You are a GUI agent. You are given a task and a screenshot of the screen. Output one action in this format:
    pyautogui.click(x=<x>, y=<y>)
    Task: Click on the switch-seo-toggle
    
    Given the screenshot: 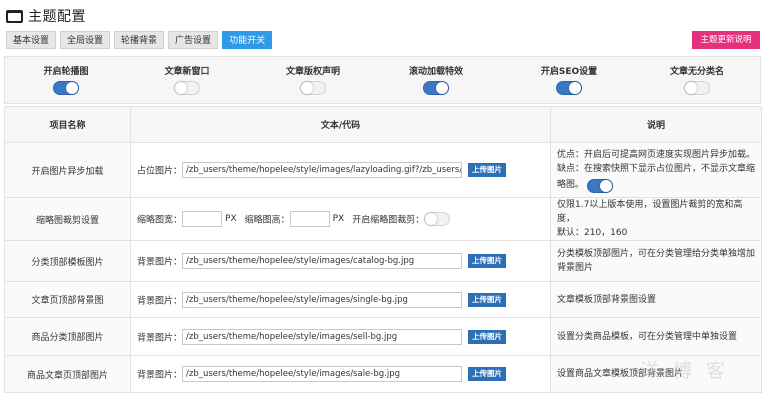 What is the action you would take?
    pyautogui.click(x=569, y=88)
    